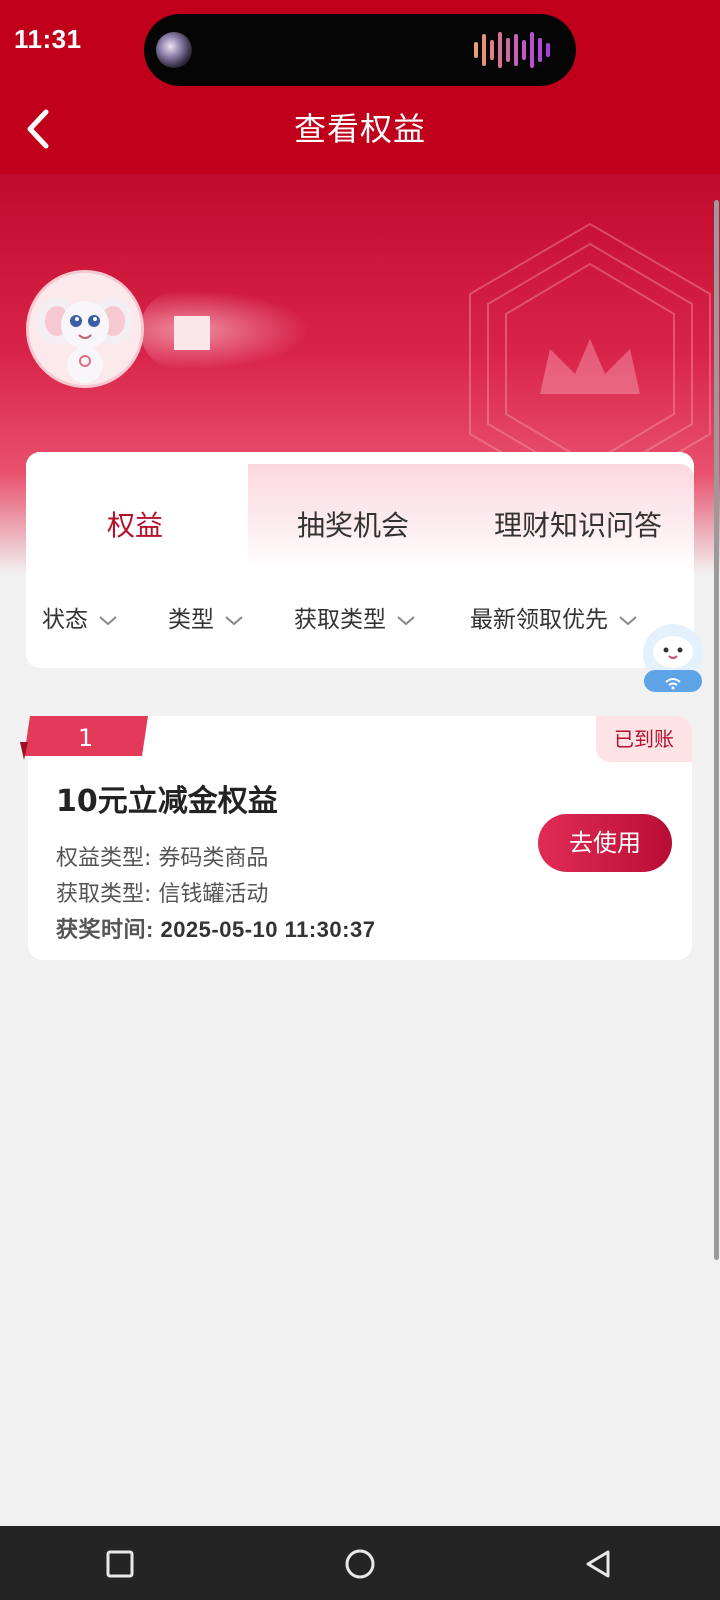 This screenshot has width=720, height=1600. Describe the element at coordinates (268, 929) in the screenshot. I see `reward-time-value: 2025-05-10 11:30:37` at that location.